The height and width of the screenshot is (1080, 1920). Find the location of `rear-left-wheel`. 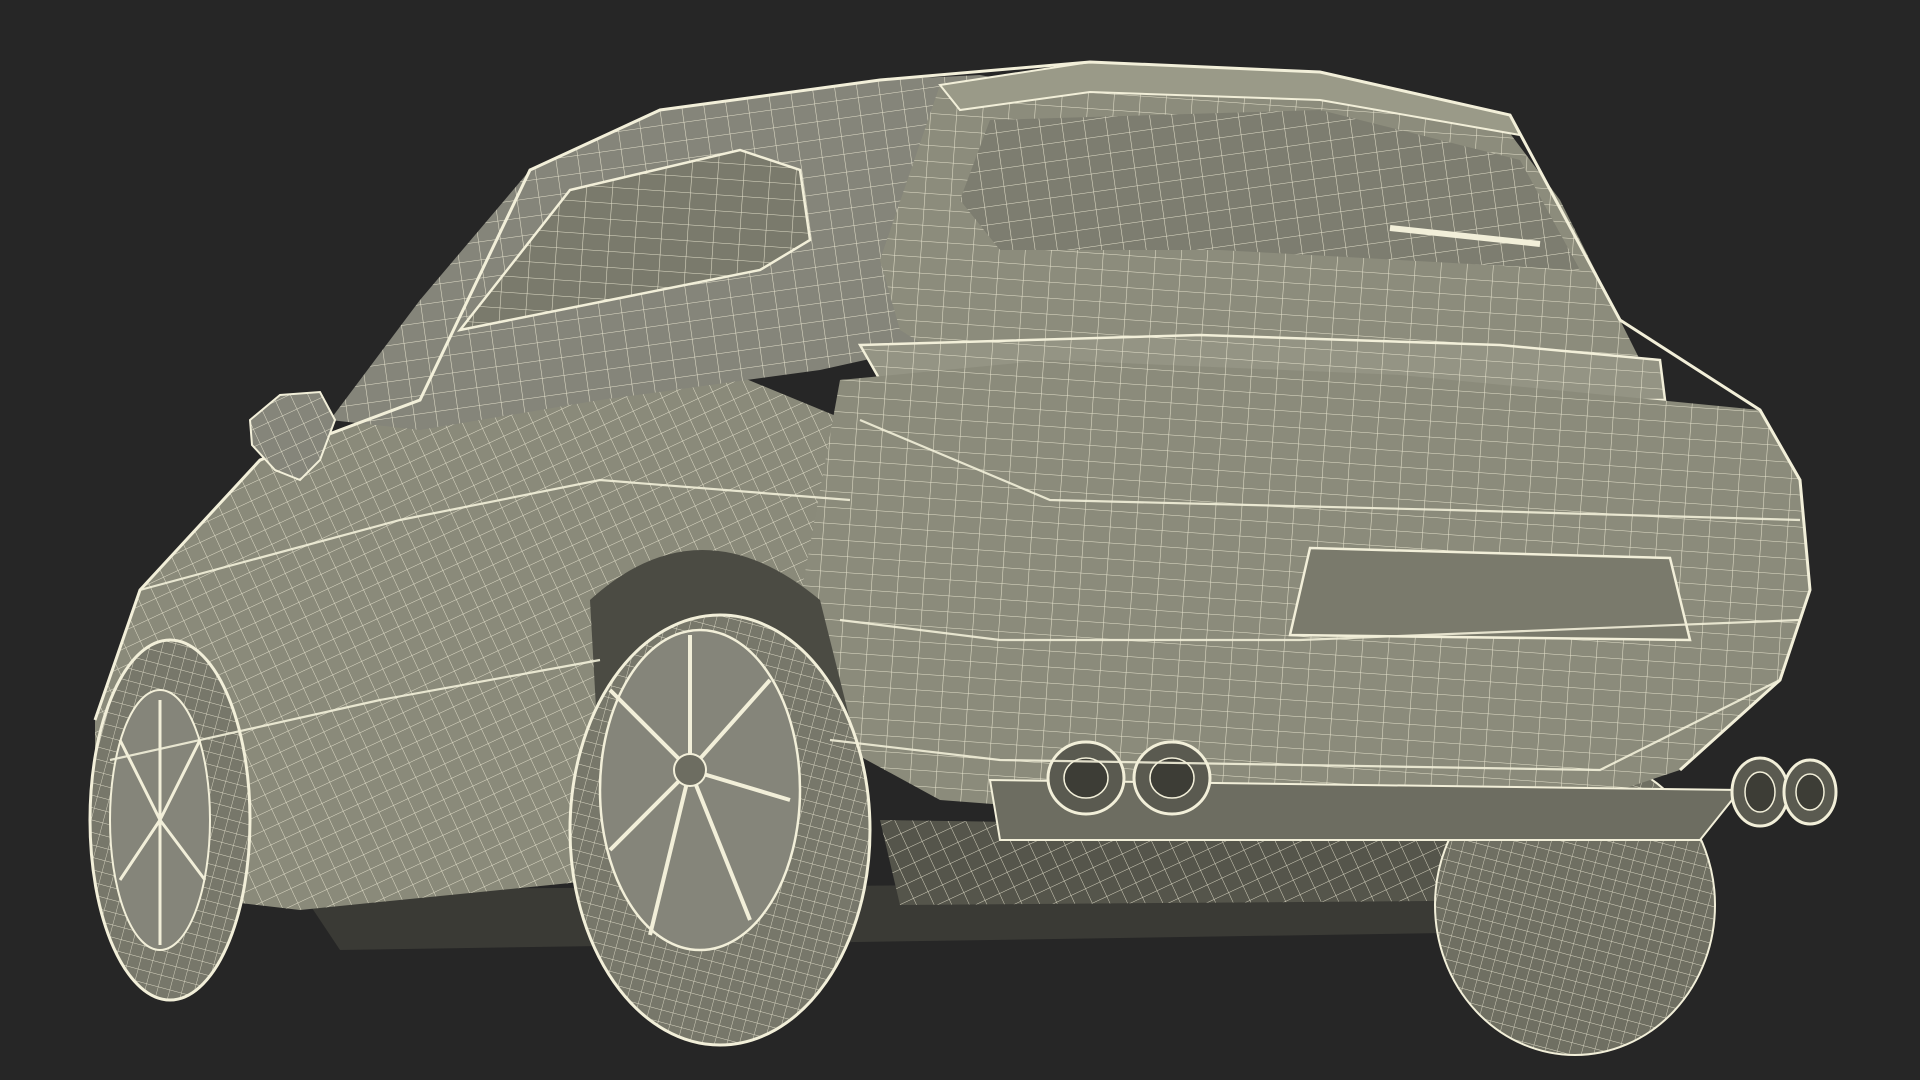

rear-left-wheel is located at coordinates (720, 830).